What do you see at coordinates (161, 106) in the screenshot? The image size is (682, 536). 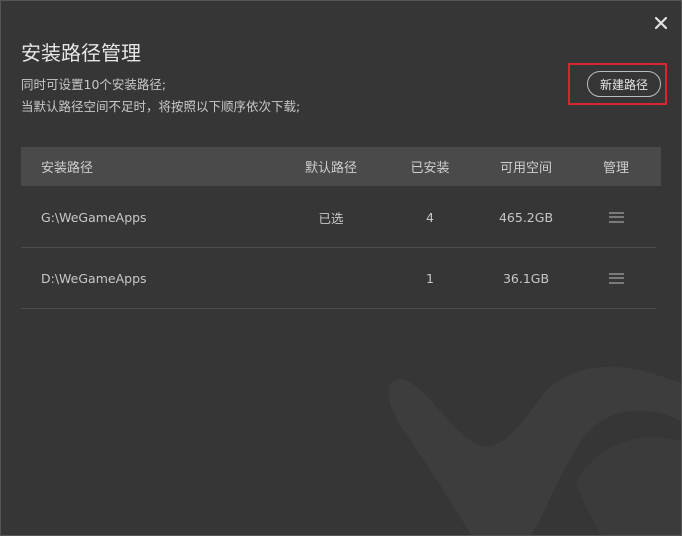 I see `description-line-2: 当默认路径空间不足时，将按照以下顺序依次下载;` at bounding box center [161, 106].